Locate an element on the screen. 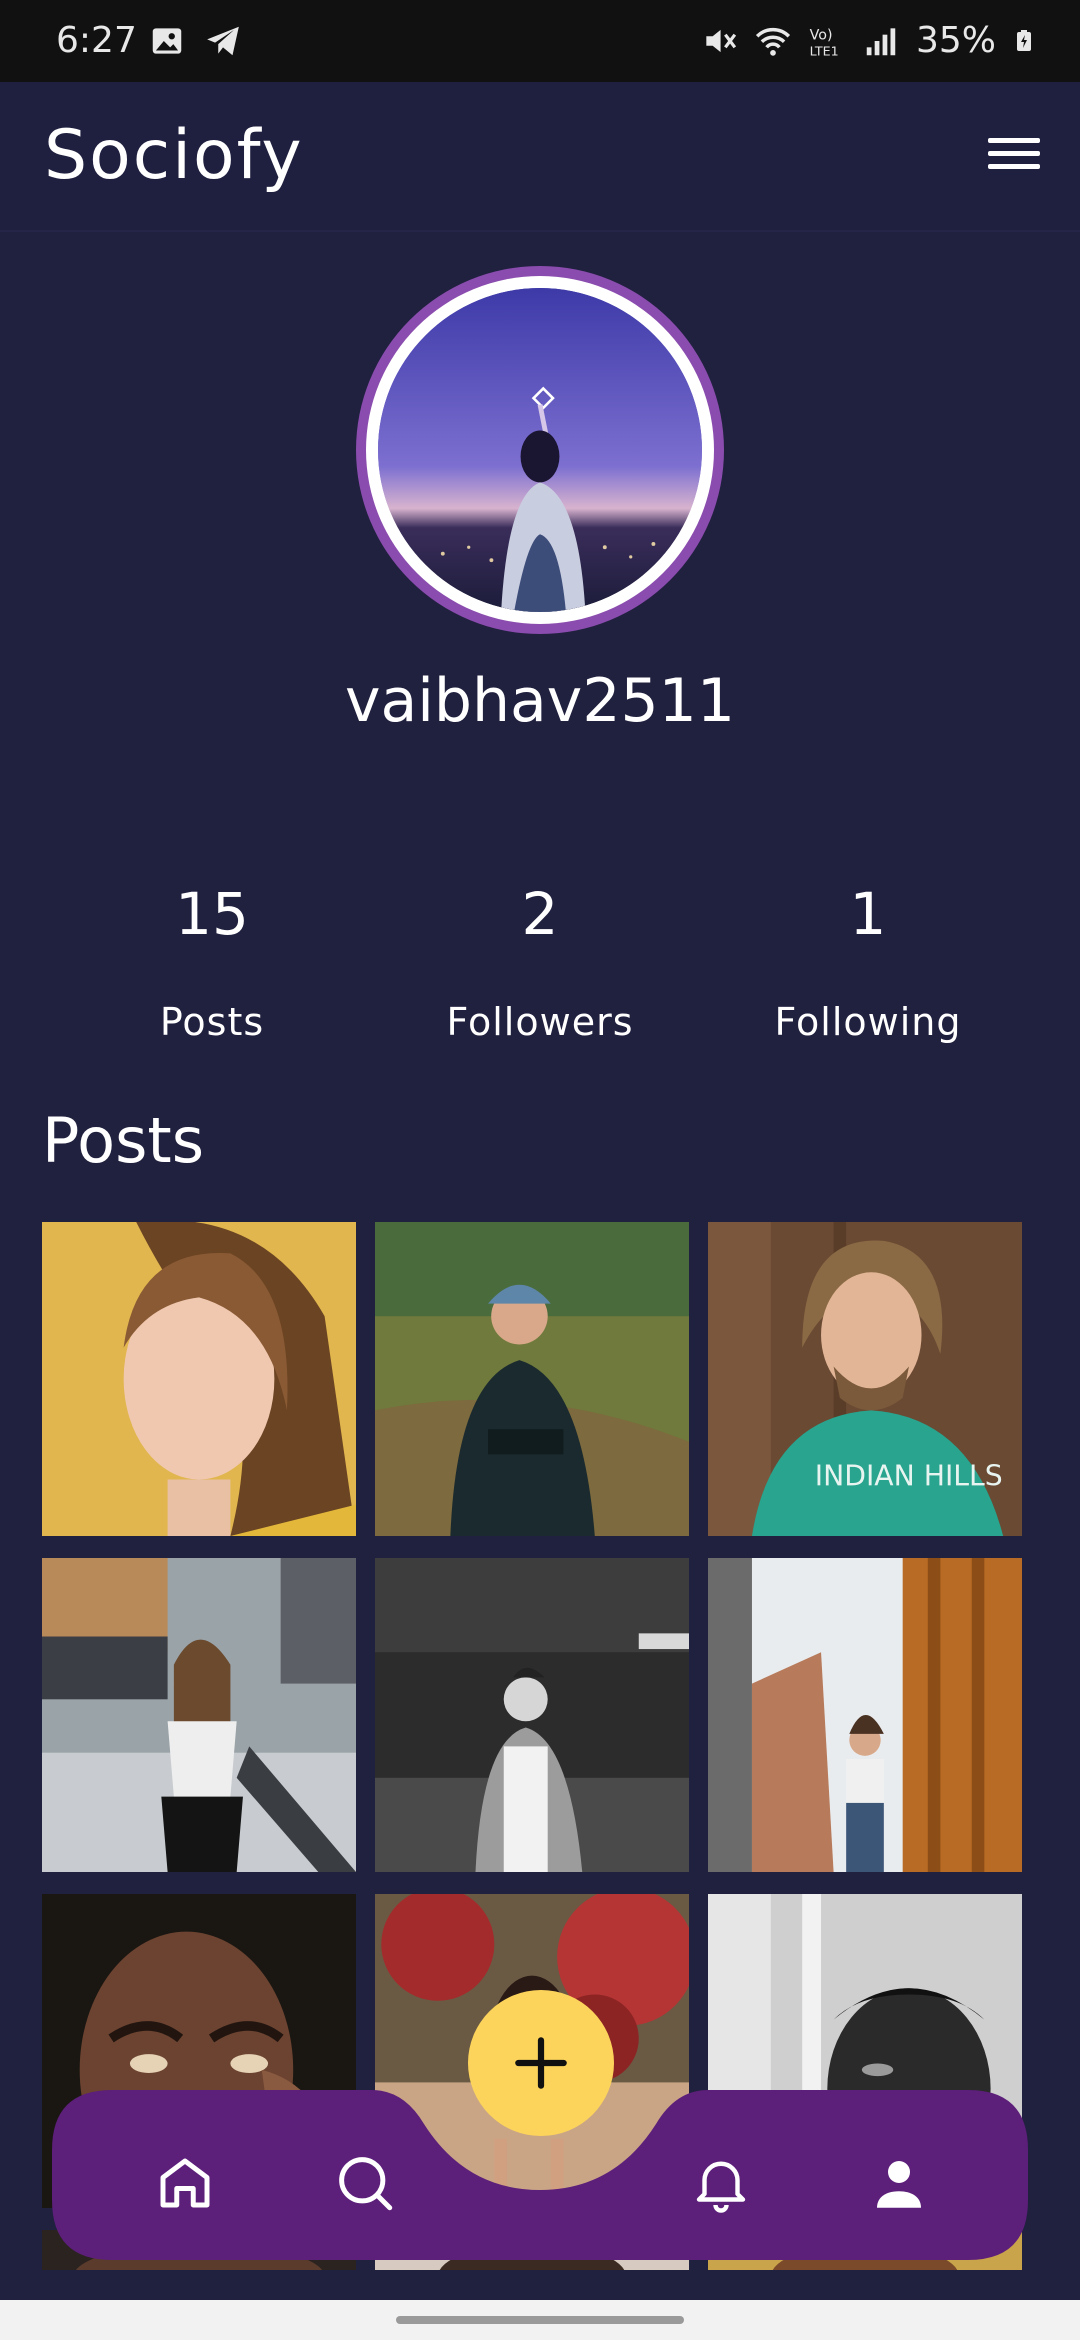 The image size is (1080, 2340). stat-followers: 2 Followers is located at coordinates (540, 962).